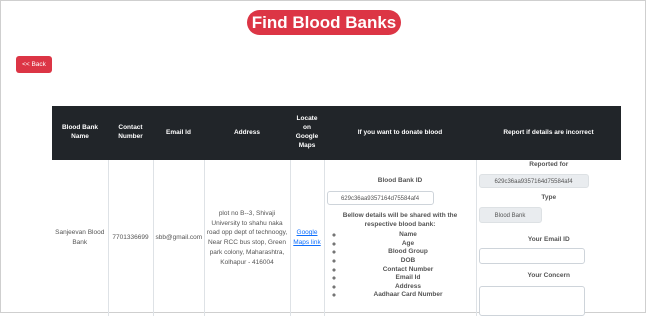  What do you see at coordinates (324, 22) in the screenshot?
I see `page-title: Find Blood Banks` at bounding box center [324, 22].